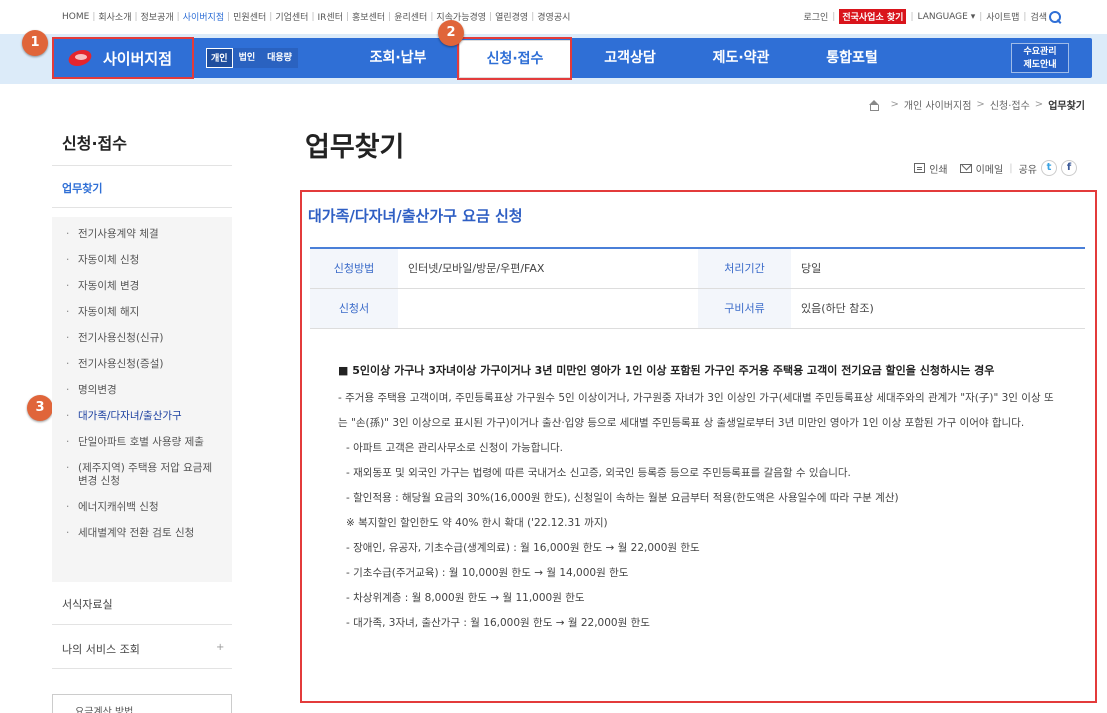 This screenshot has width=1107, height=713. Describe the element at coordinates (142, 234) in the screenshot. I see `sidebar-item-contract: 전기사용계약 체결` at that location.